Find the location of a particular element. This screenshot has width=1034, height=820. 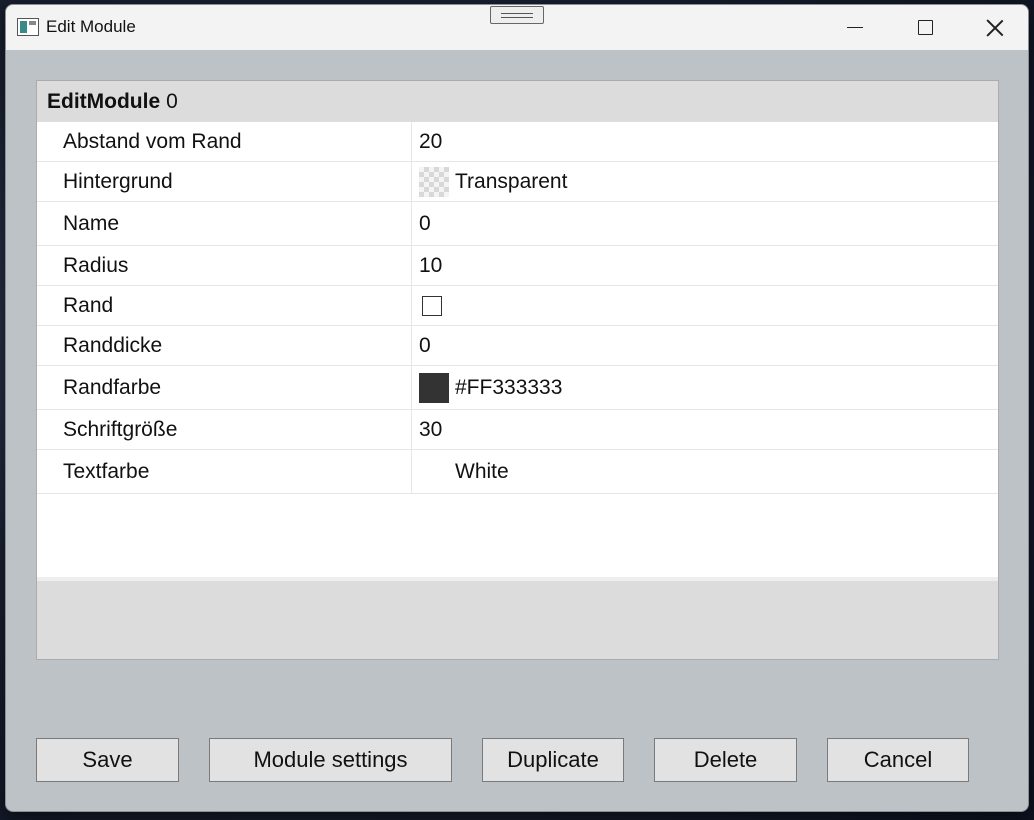

property-value-field: White is located at coordinates (705, 471).